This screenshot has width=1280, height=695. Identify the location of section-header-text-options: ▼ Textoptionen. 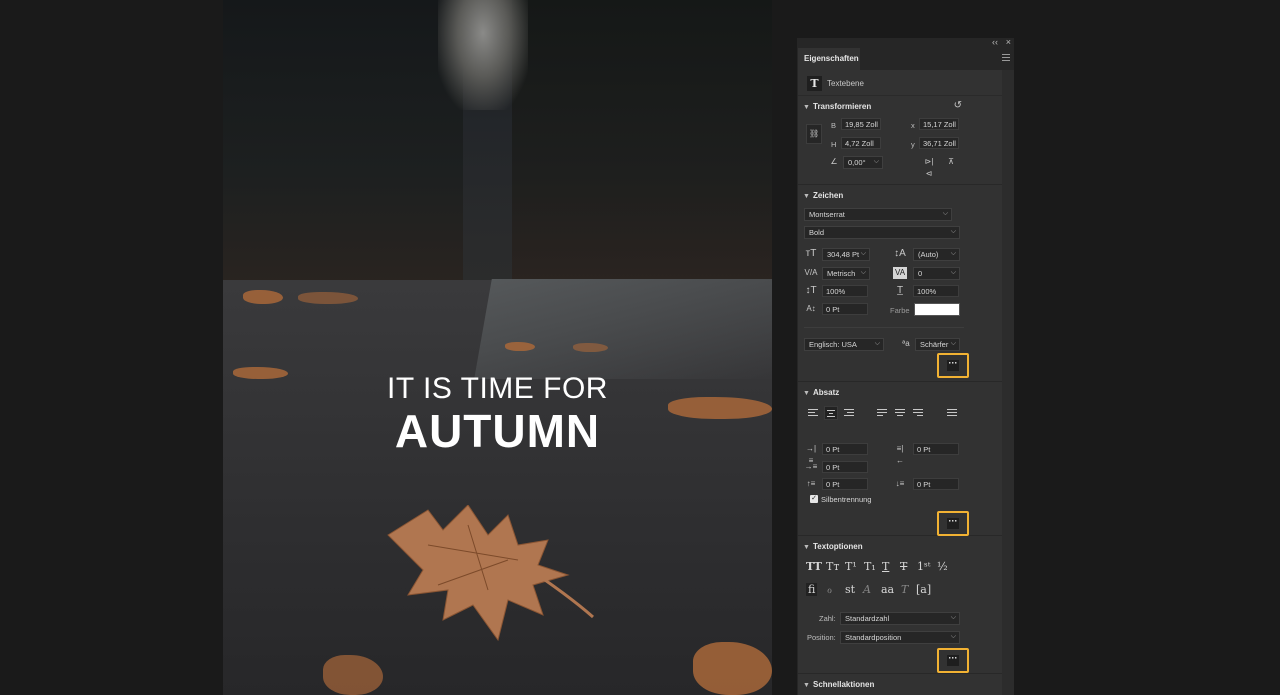
(833, 546).